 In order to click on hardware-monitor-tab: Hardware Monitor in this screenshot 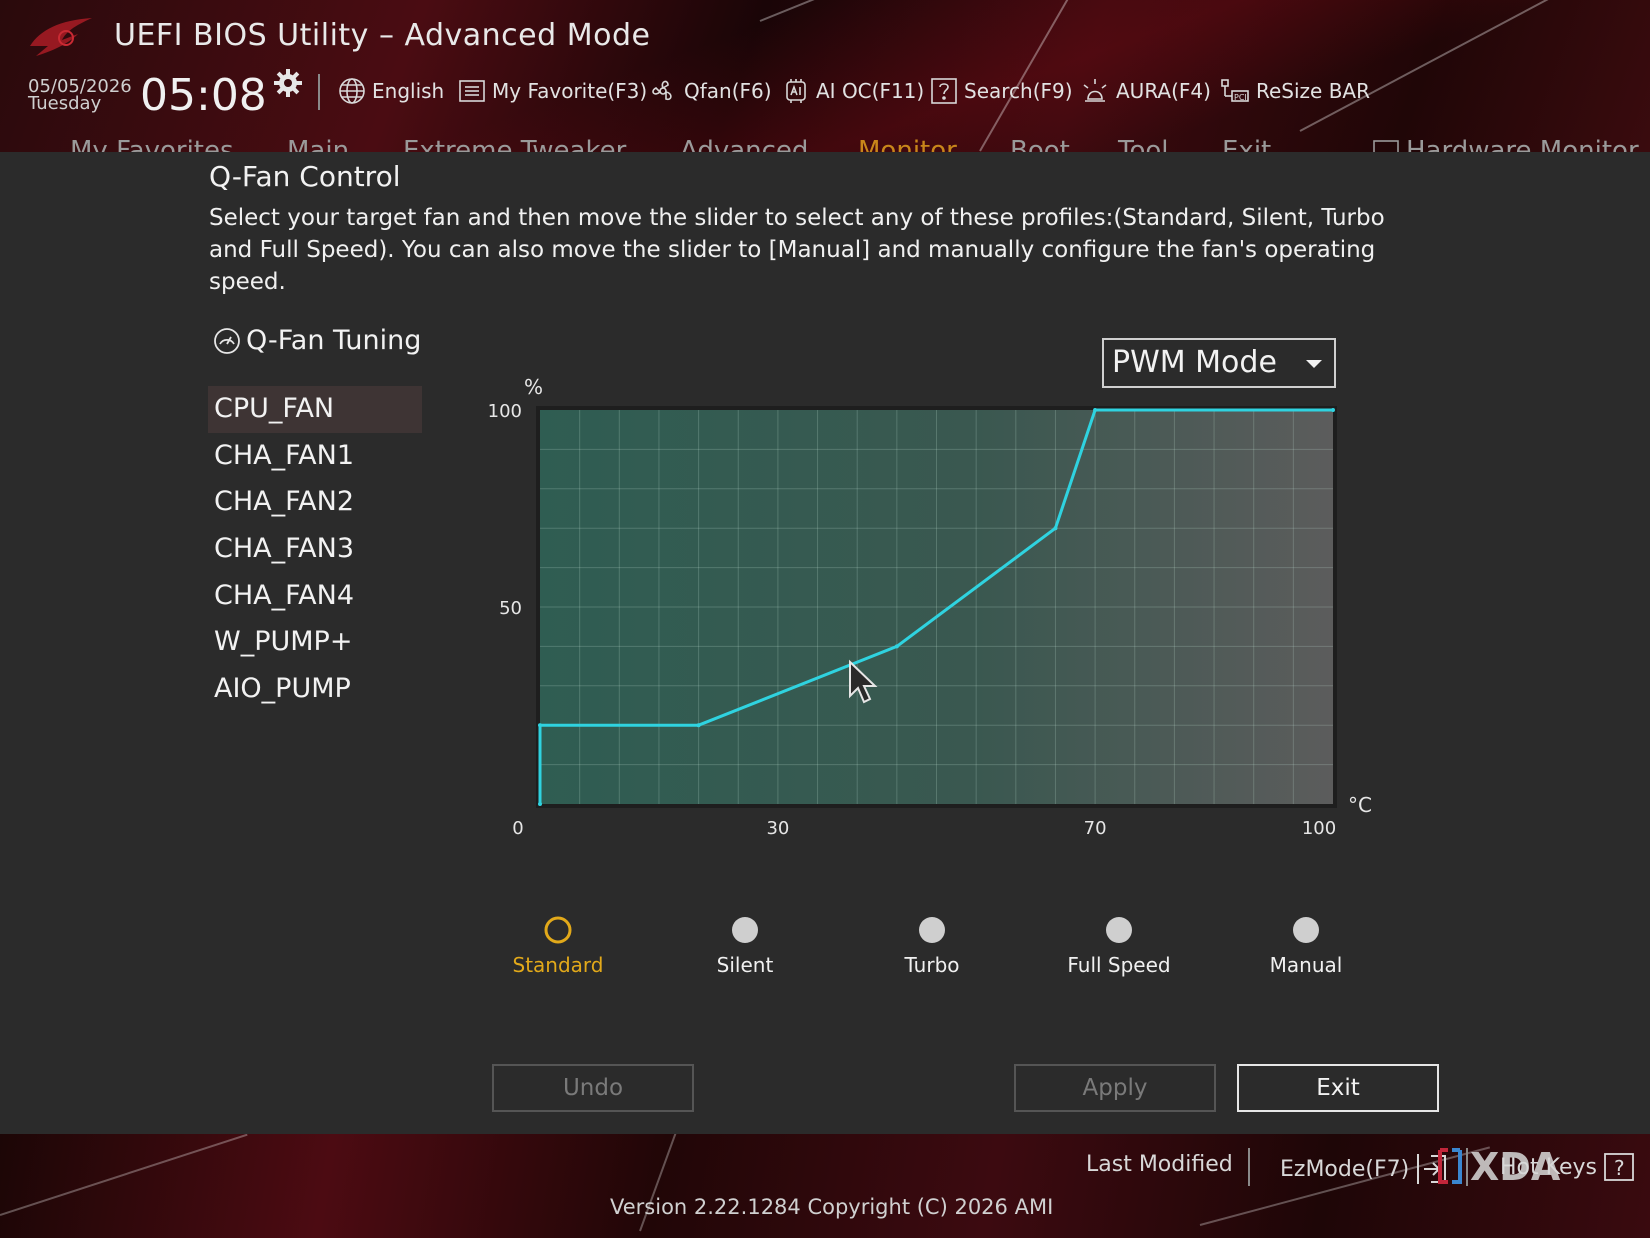, I will do `click(1505, 144)`.